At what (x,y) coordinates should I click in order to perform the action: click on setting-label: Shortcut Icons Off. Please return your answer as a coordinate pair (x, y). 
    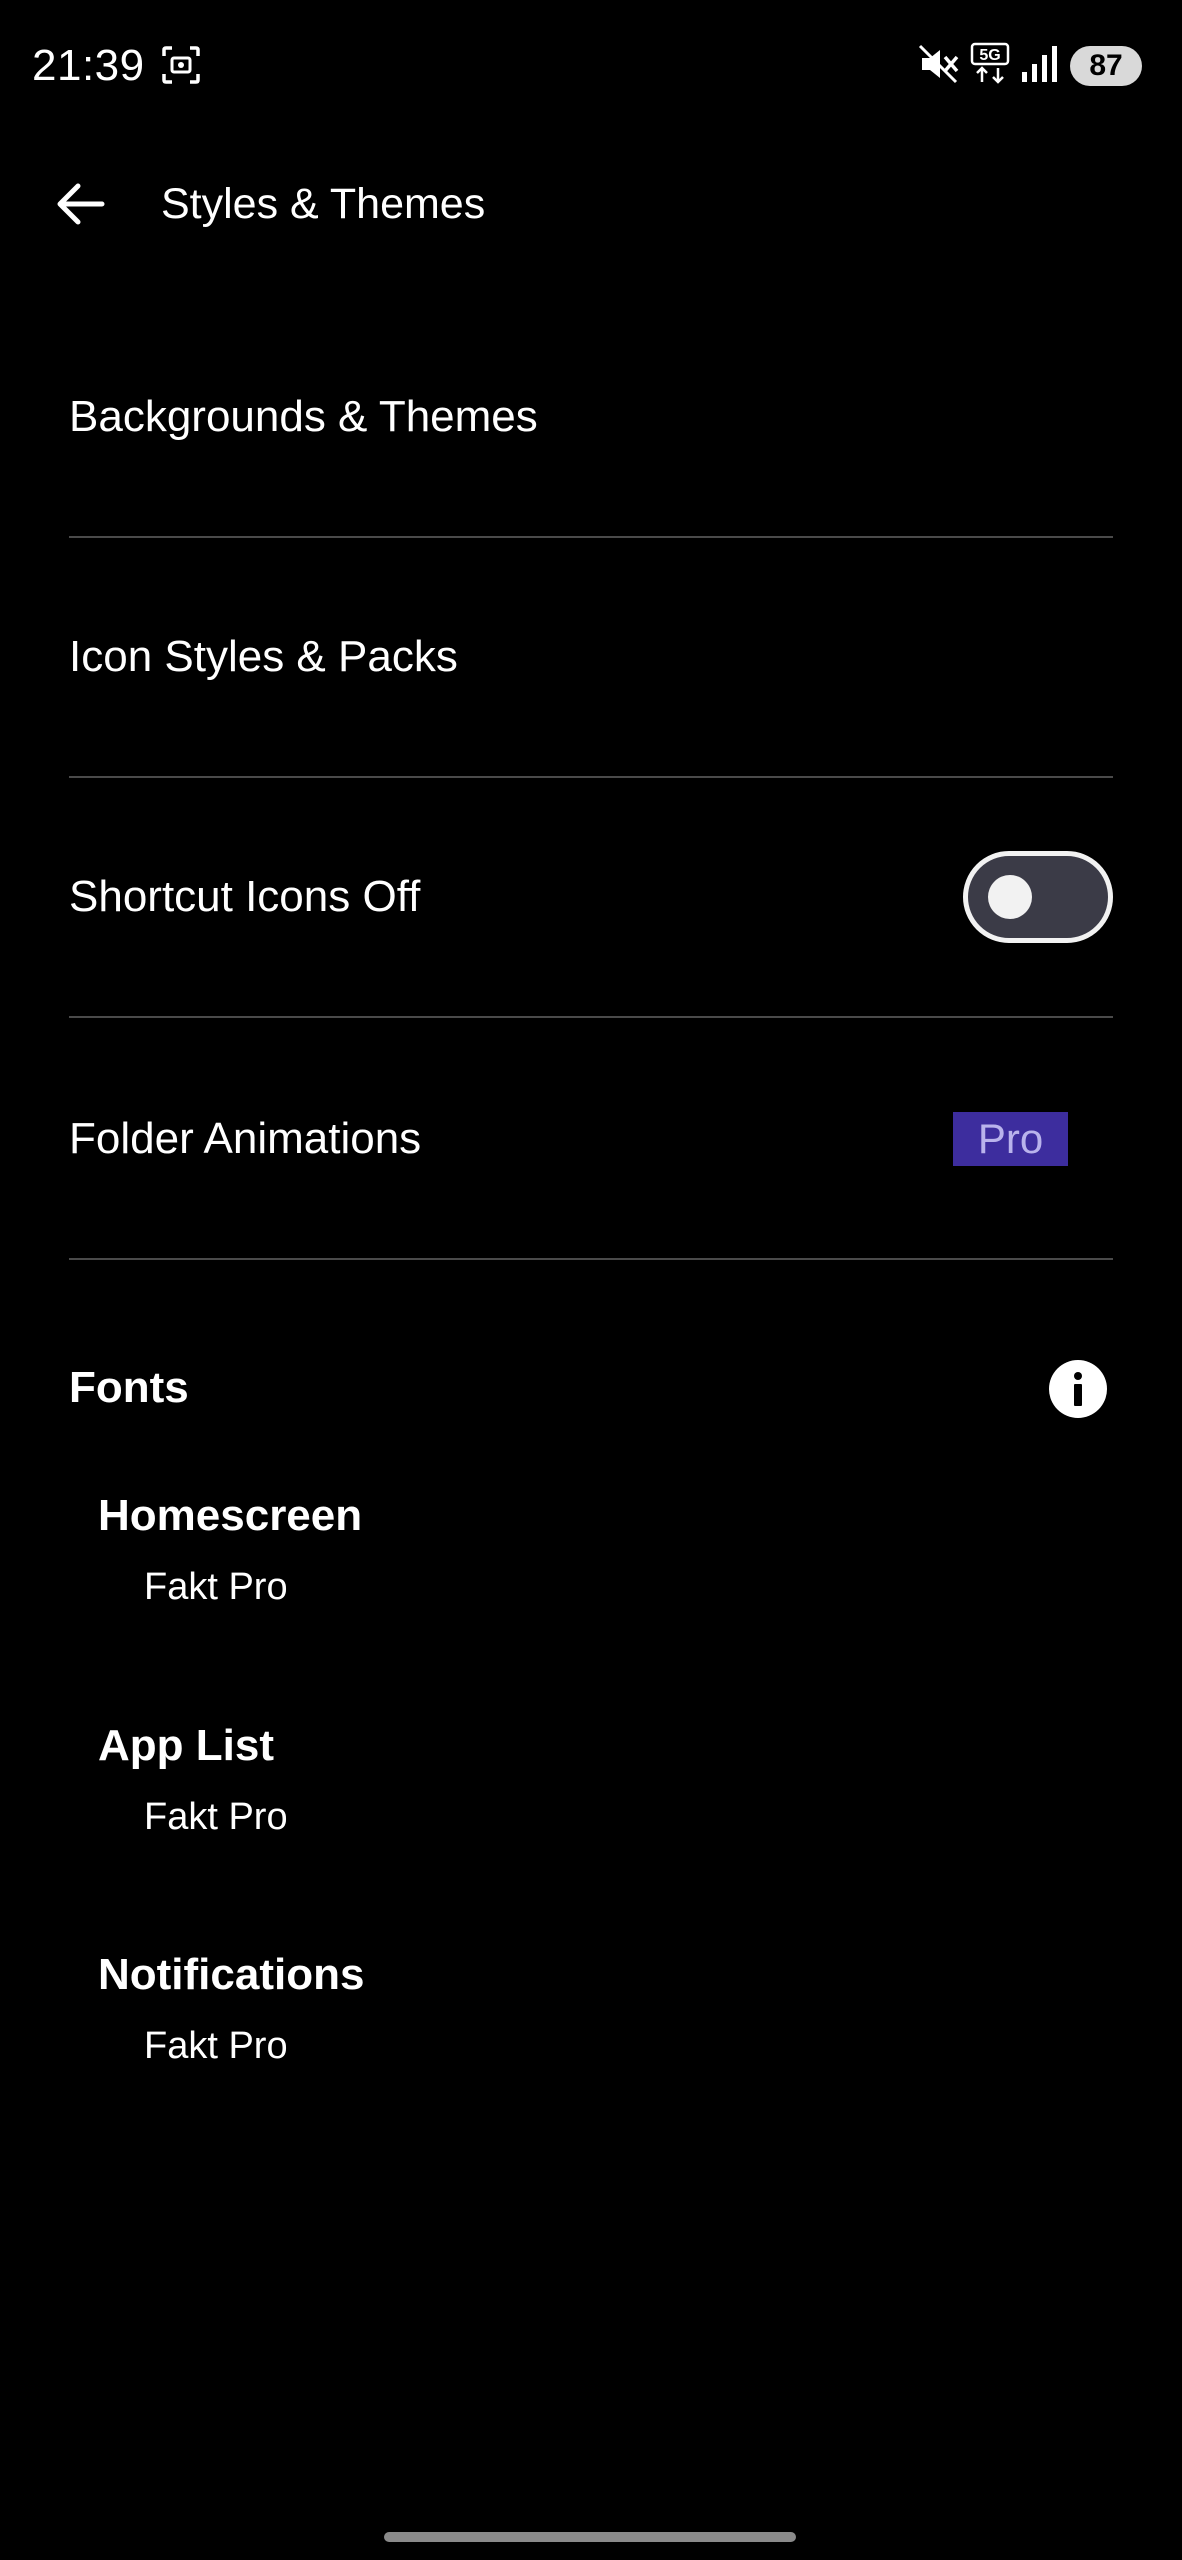
    Looking at the image, I should click on (245, 896).